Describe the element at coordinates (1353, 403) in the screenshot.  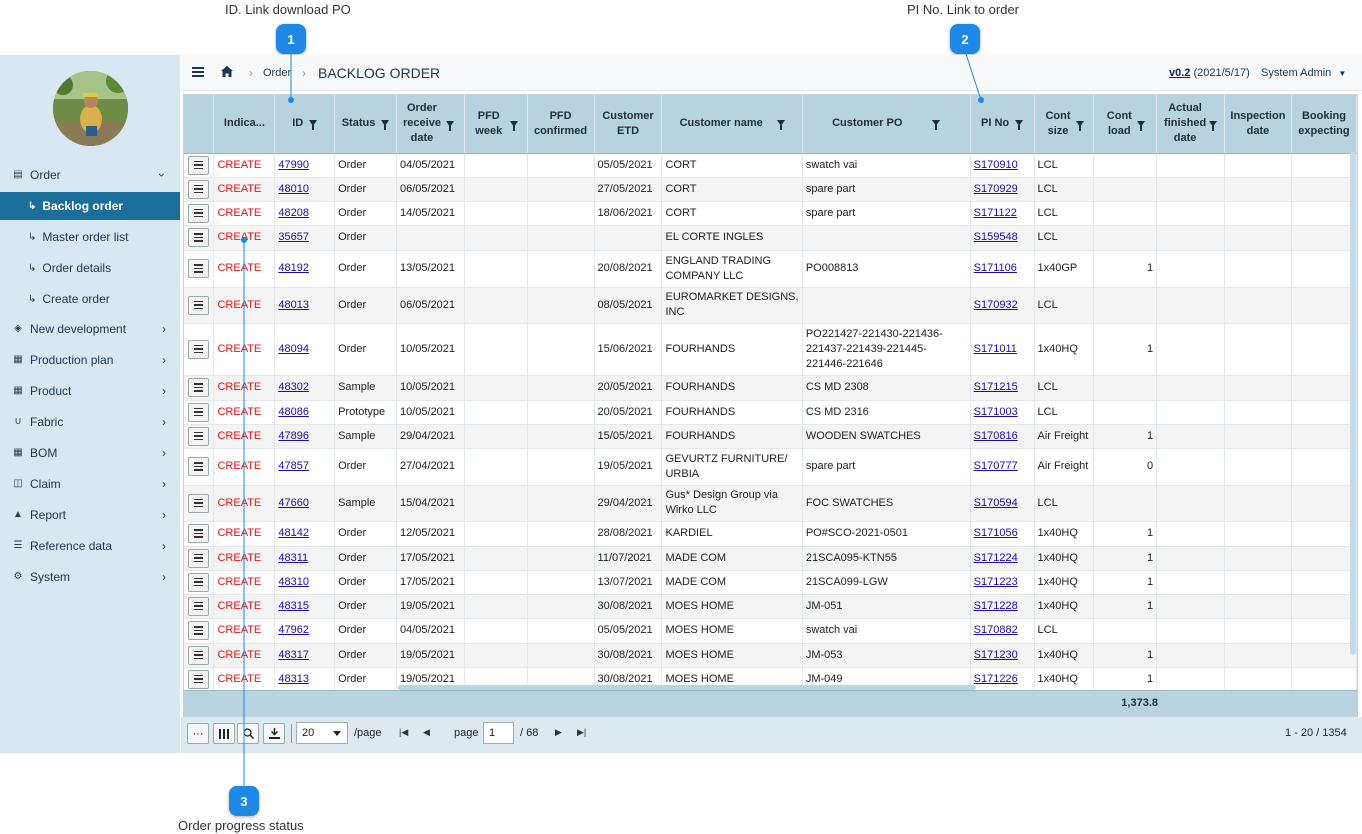
I see `vertical-scrollbar` at that location.